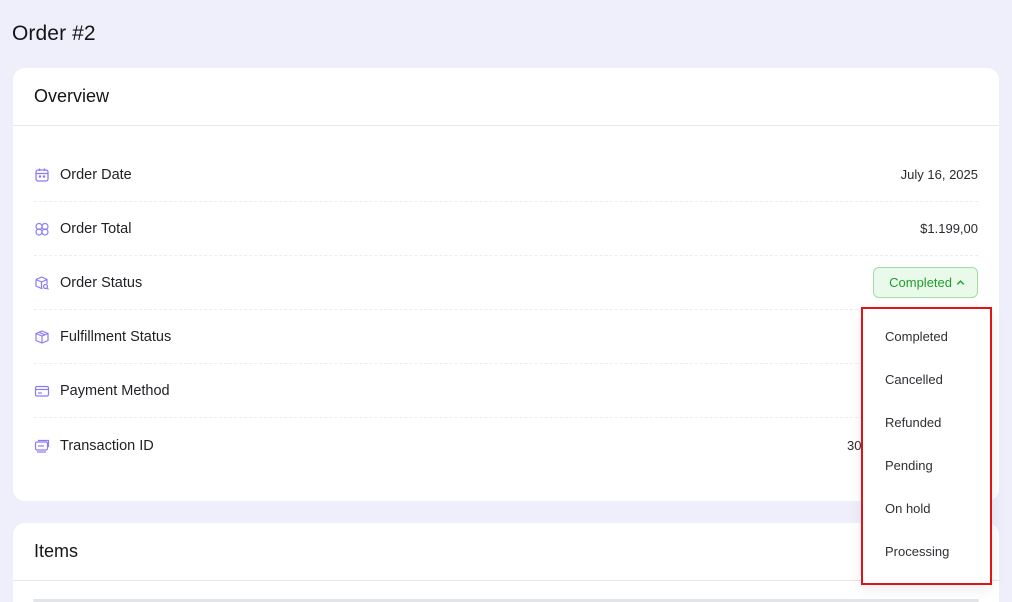  What do you see at coordinates (506, 391) in the screenshot?
I see `row-payment-method: Payment Method` at bounding box center [506, 391].